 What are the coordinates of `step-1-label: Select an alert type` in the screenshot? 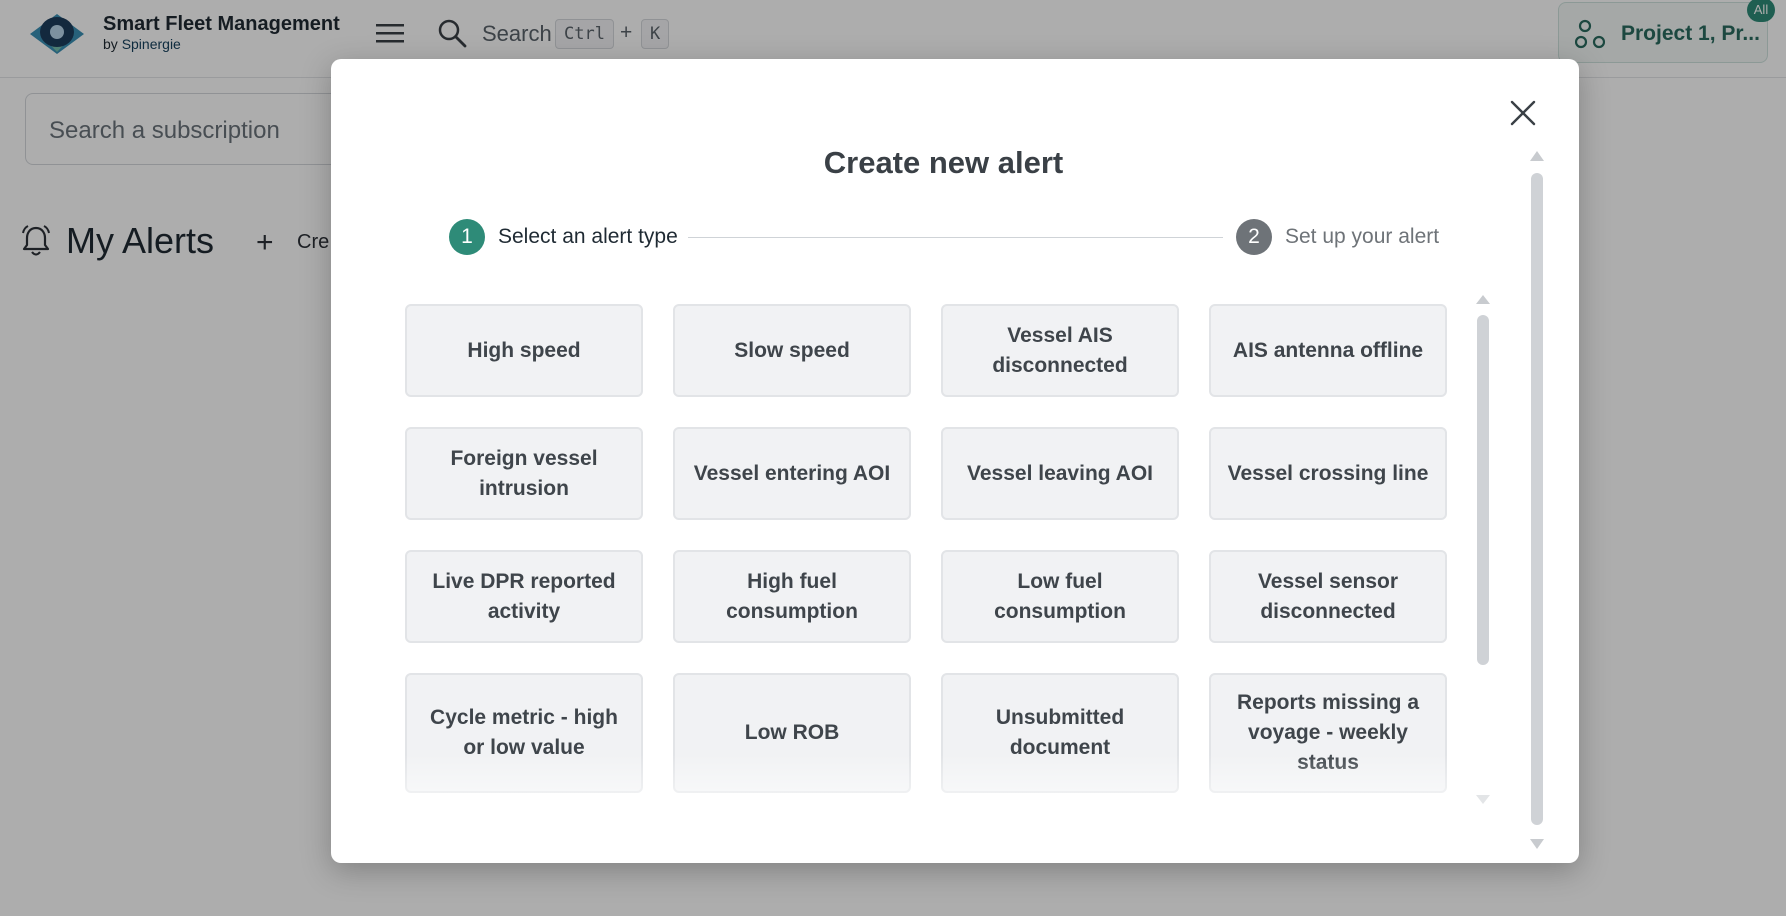 It's located at (588, 236).